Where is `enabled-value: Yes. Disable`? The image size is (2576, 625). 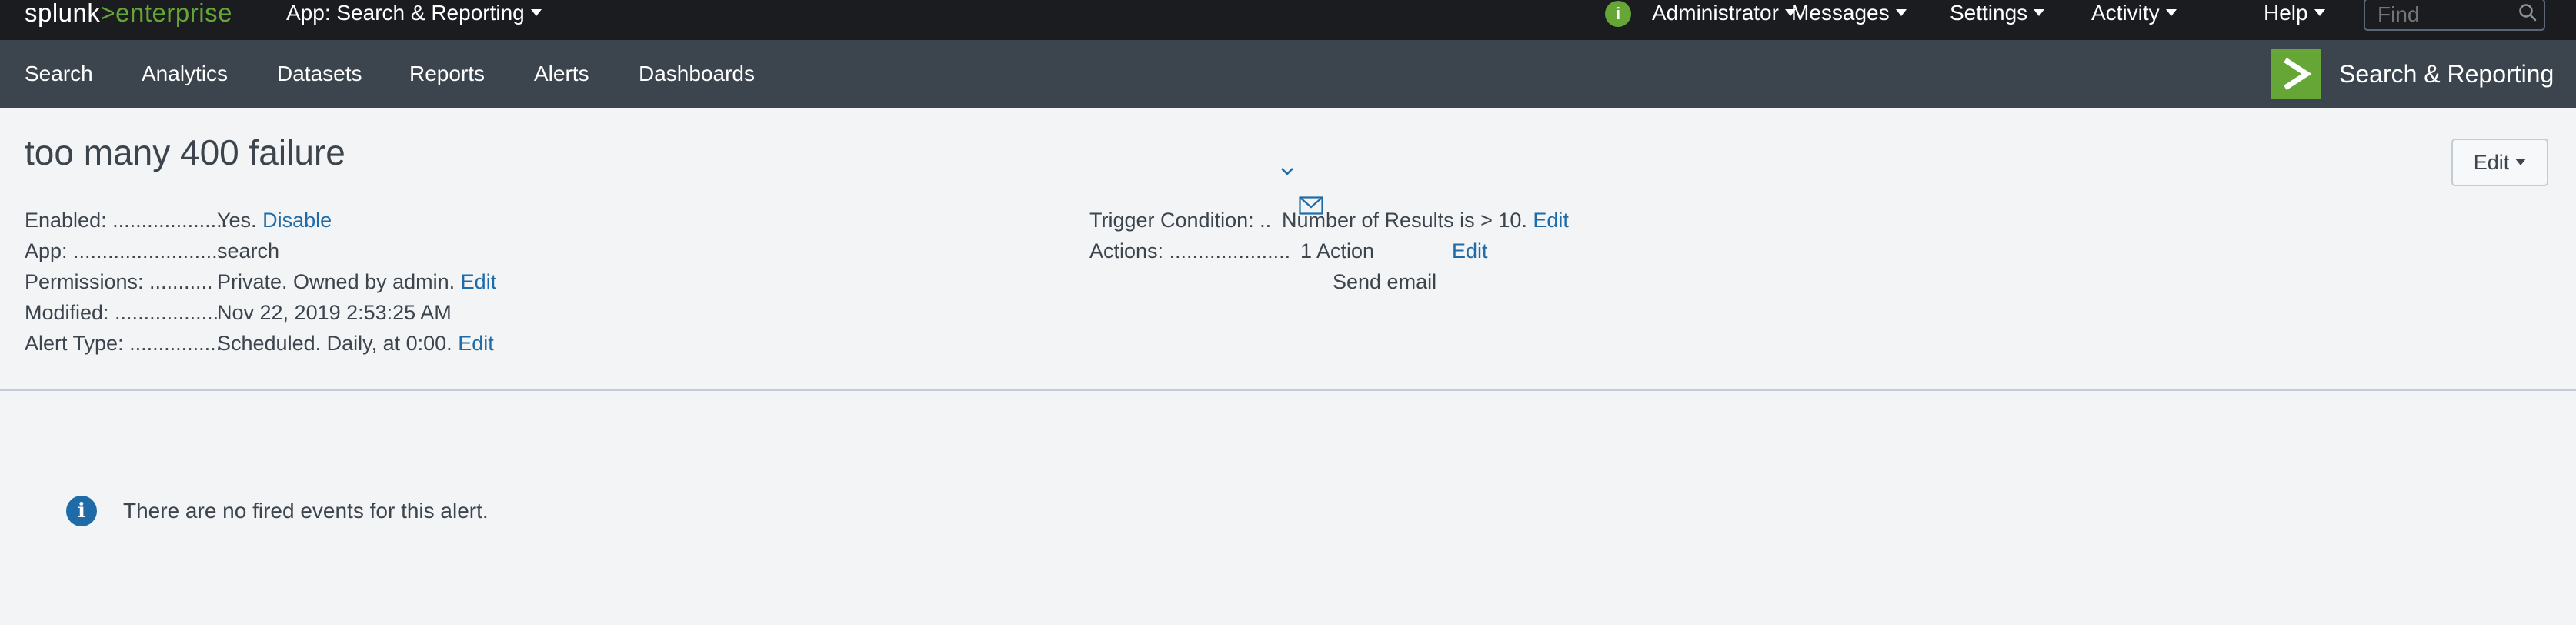 enabled-value: Yes. Disable is located at coordinates (275, 220).